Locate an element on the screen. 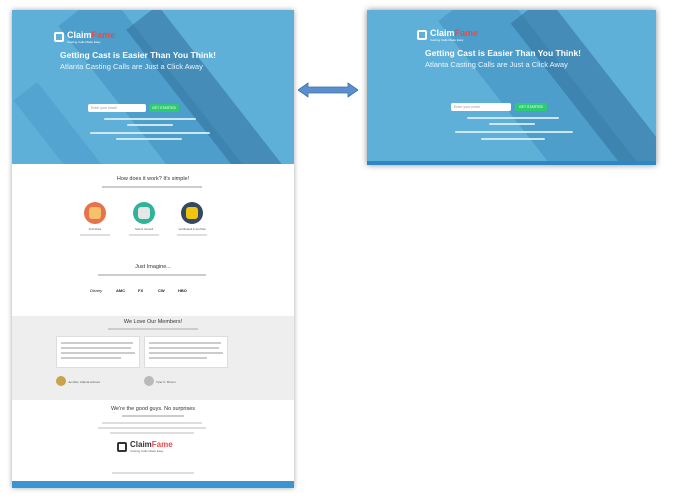  get-paid-step is located at coordinates (192, 213).